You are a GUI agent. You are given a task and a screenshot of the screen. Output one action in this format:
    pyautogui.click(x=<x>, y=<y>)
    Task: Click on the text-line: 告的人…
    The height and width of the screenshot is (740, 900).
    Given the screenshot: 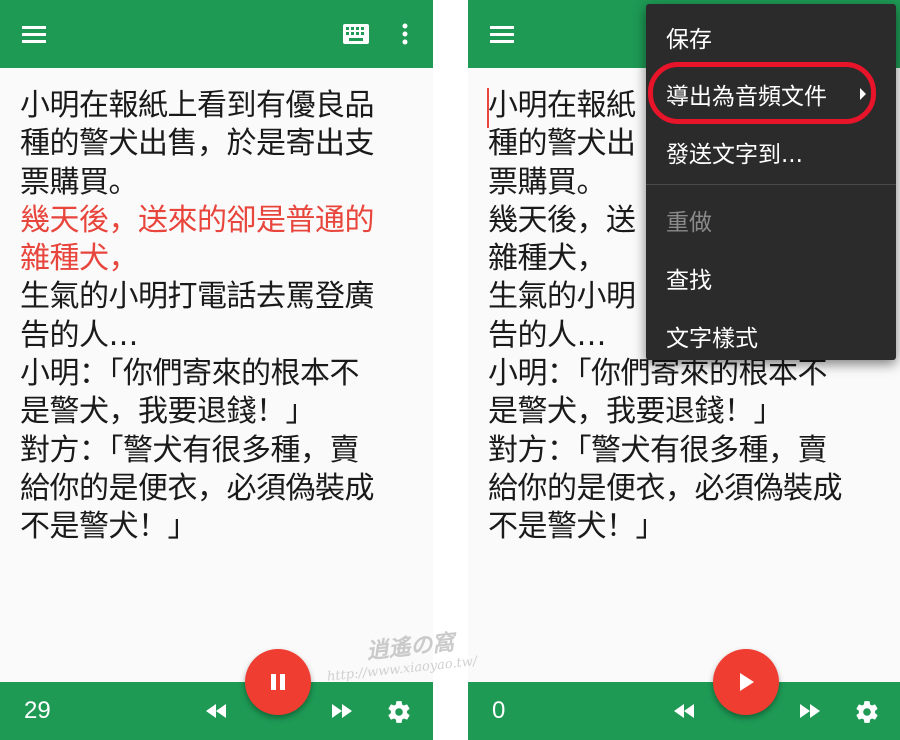 What is the action you would take?
    pyautogui.click(x=79, y=335)
    